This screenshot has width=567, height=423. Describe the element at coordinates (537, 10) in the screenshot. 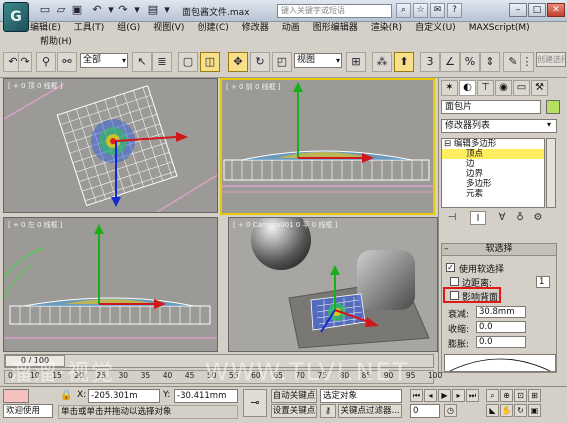

I see `maximize-button: □` at that location.